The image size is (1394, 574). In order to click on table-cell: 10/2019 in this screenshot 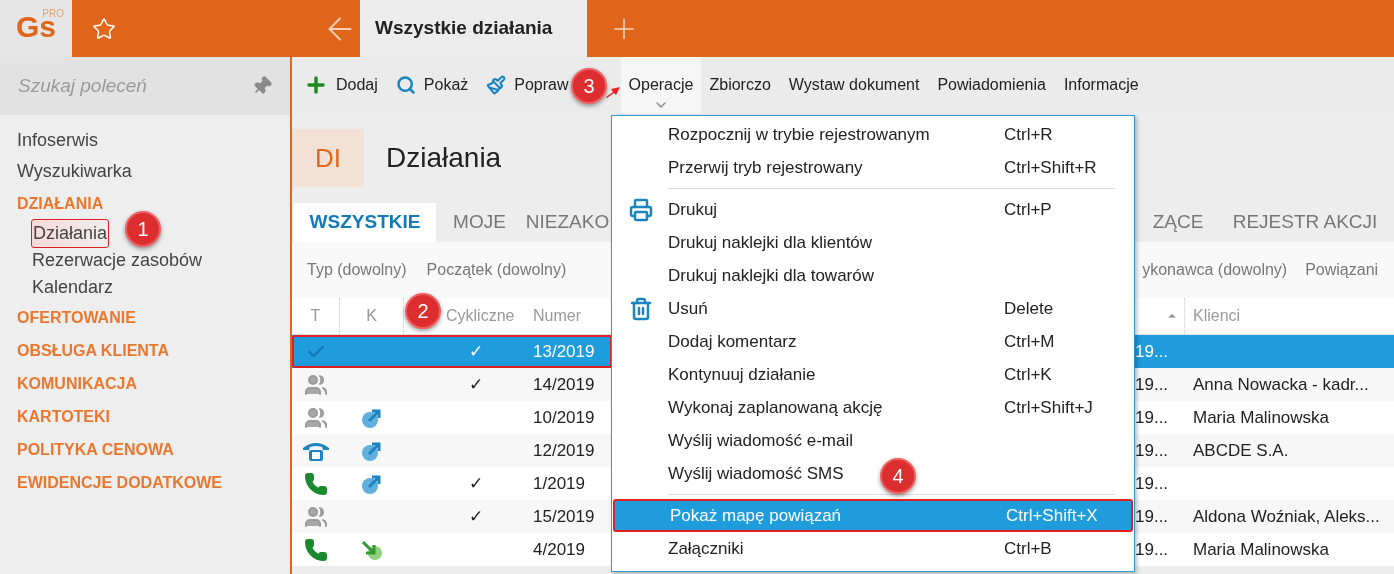, I will do `click(564, 417)`.